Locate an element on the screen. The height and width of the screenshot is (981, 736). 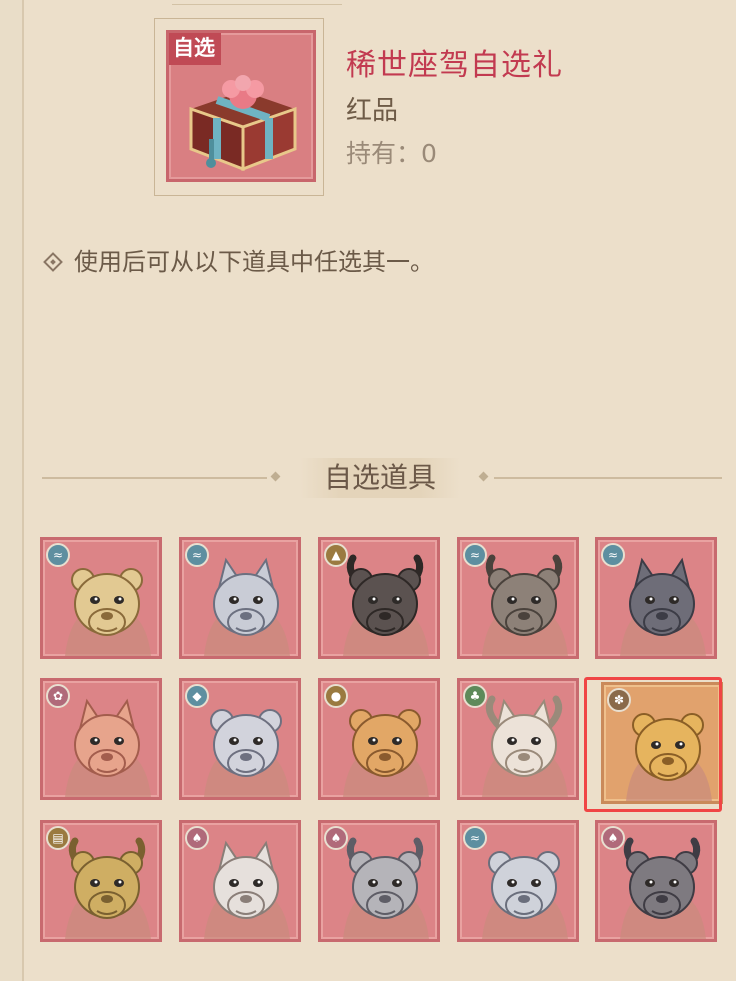
gift-box-icon is located at coordinates (243, 123).